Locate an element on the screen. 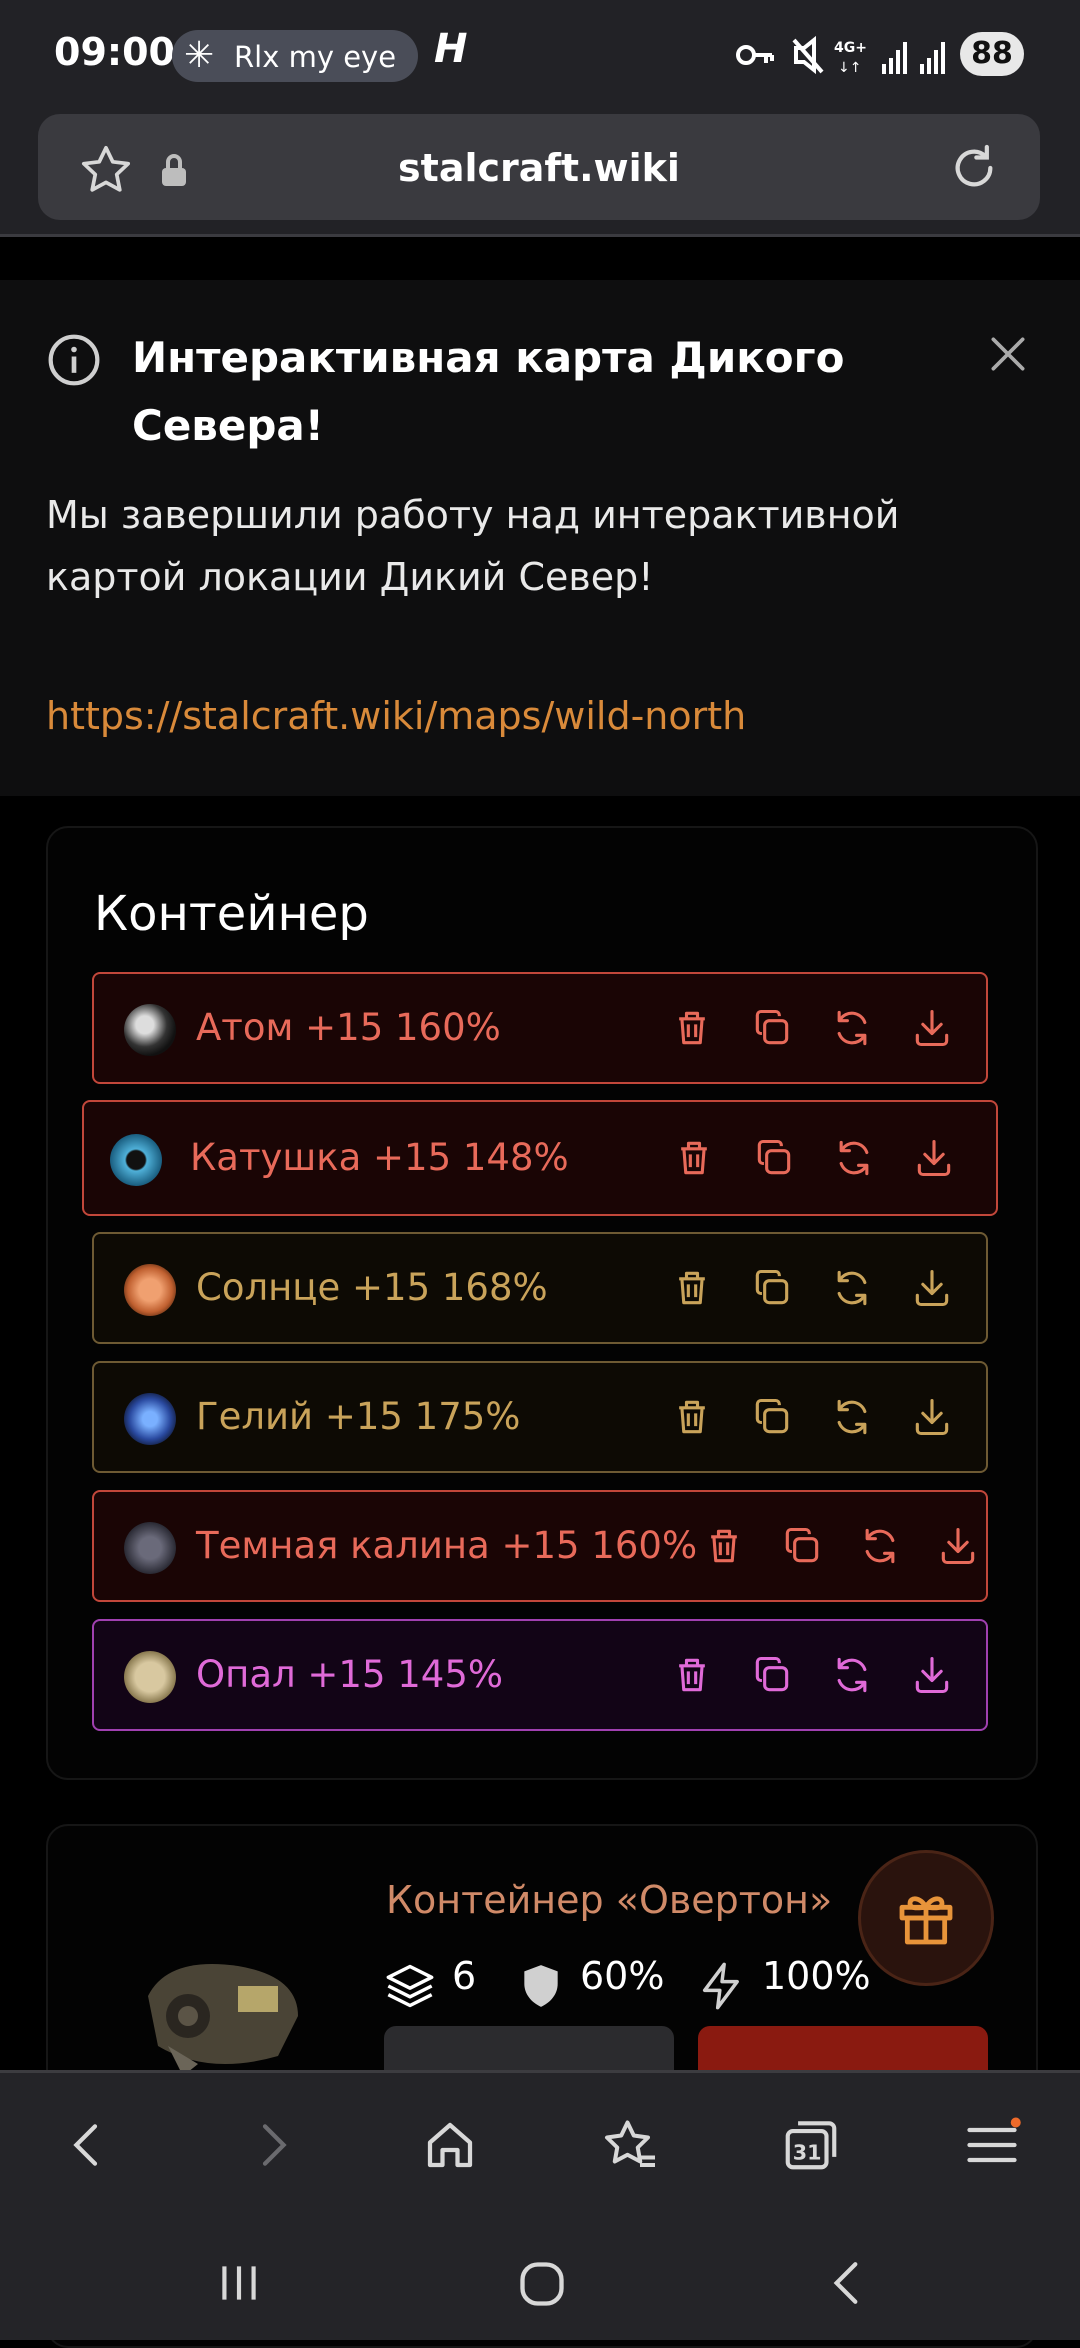  card-title: Контейнер is located at coordinates (231, 914).